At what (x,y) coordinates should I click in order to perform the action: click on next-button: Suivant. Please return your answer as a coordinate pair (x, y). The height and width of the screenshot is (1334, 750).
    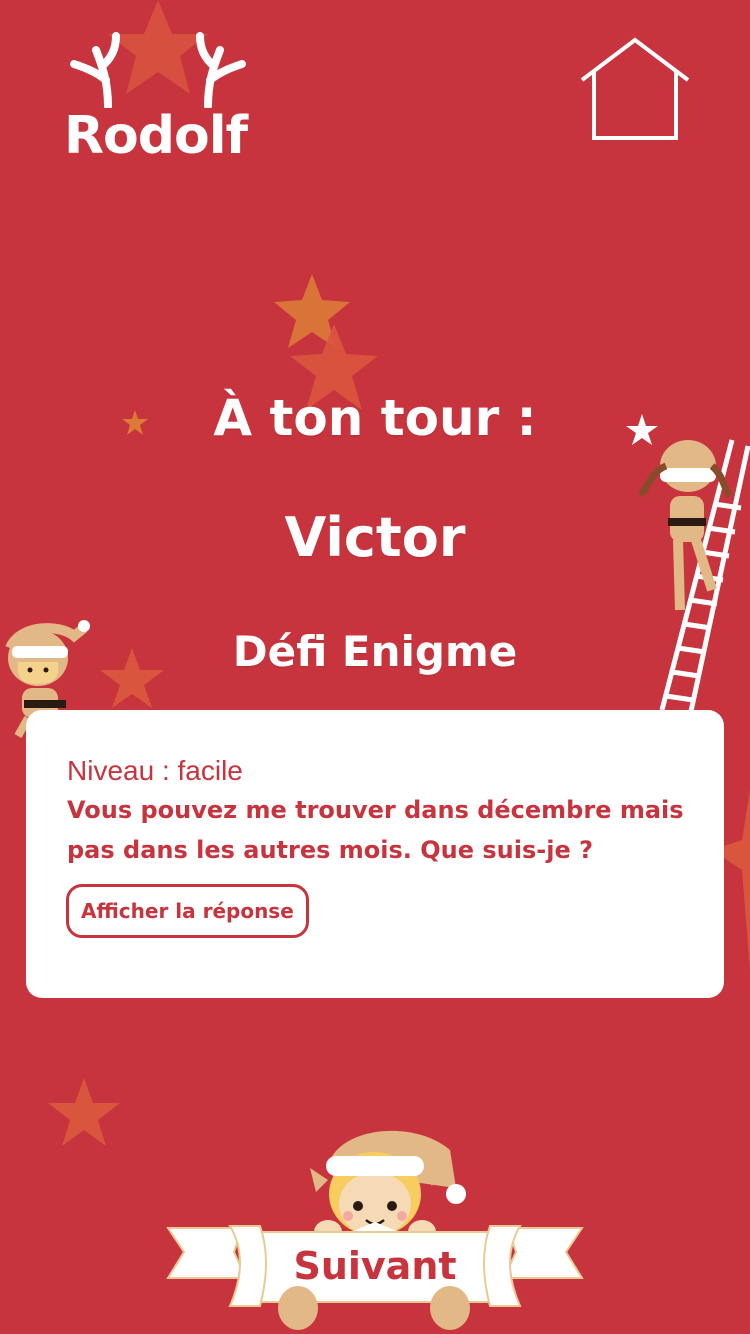
    Looking at the image, I should click on (375, 1222).